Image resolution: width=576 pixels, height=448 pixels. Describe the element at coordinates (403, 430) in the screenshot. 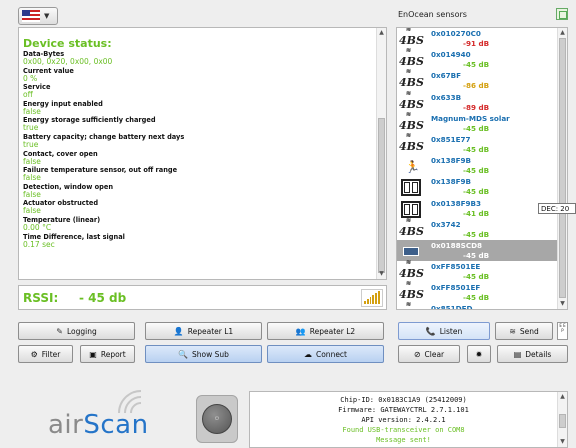

I see `console-line: Found USB-transceiver on COM8` at that location.